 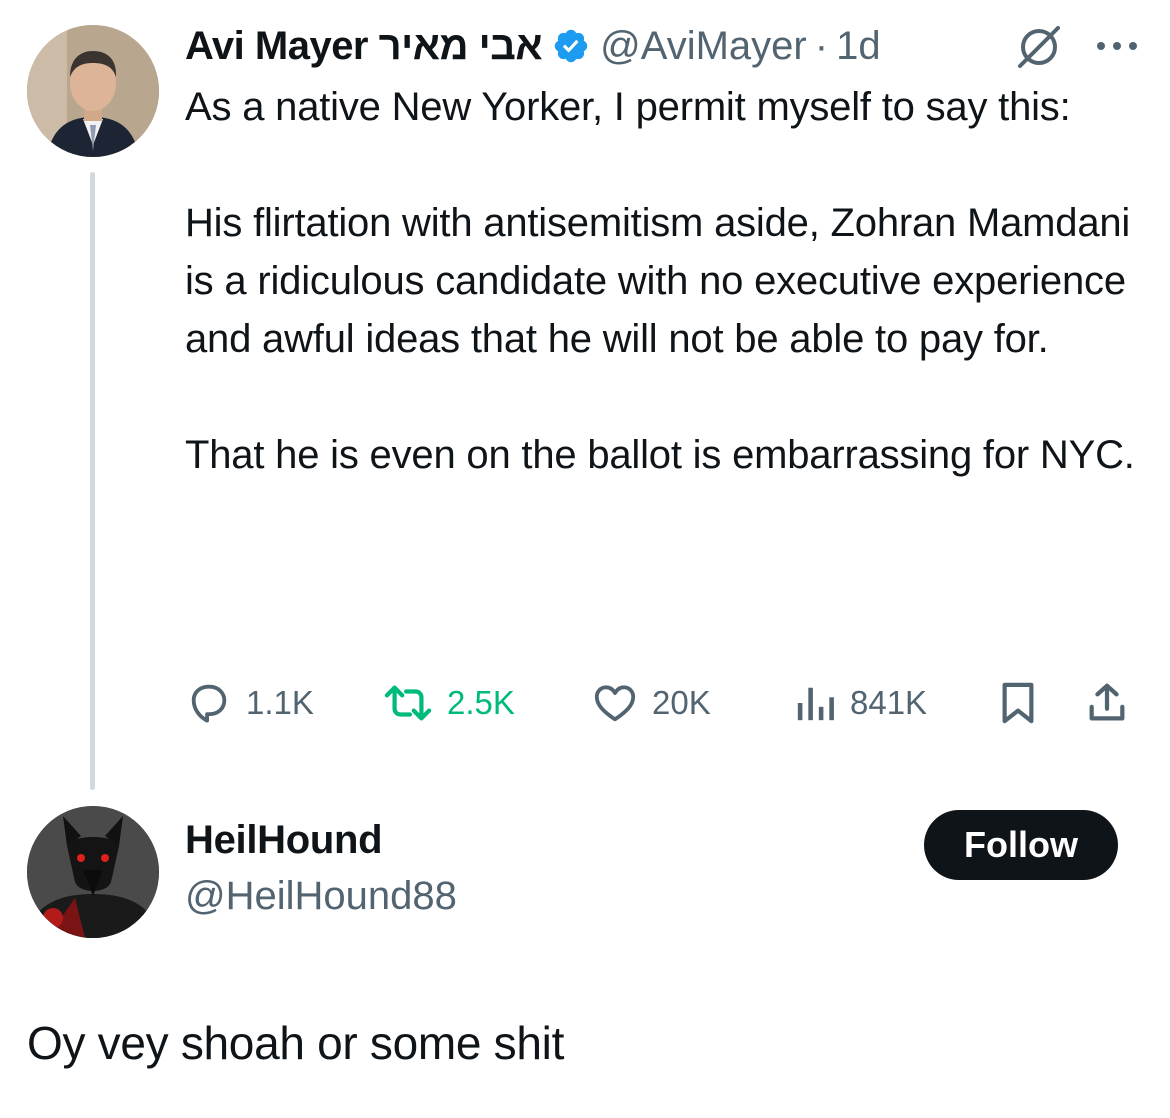 What do you see at coordinates (1117, 46) in the screenshot?
I see `more-options-icon` at bounding box center [1117, 46].